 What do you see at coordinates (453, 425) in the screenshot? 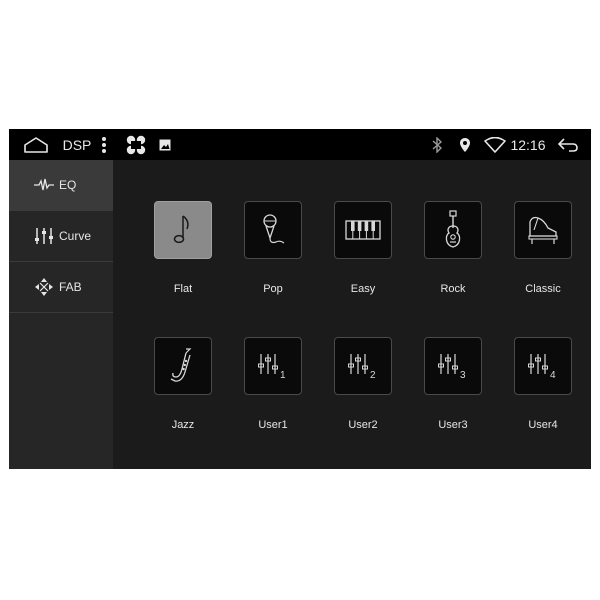
I see `preset-label: User3` at bounding box center [453, 425].